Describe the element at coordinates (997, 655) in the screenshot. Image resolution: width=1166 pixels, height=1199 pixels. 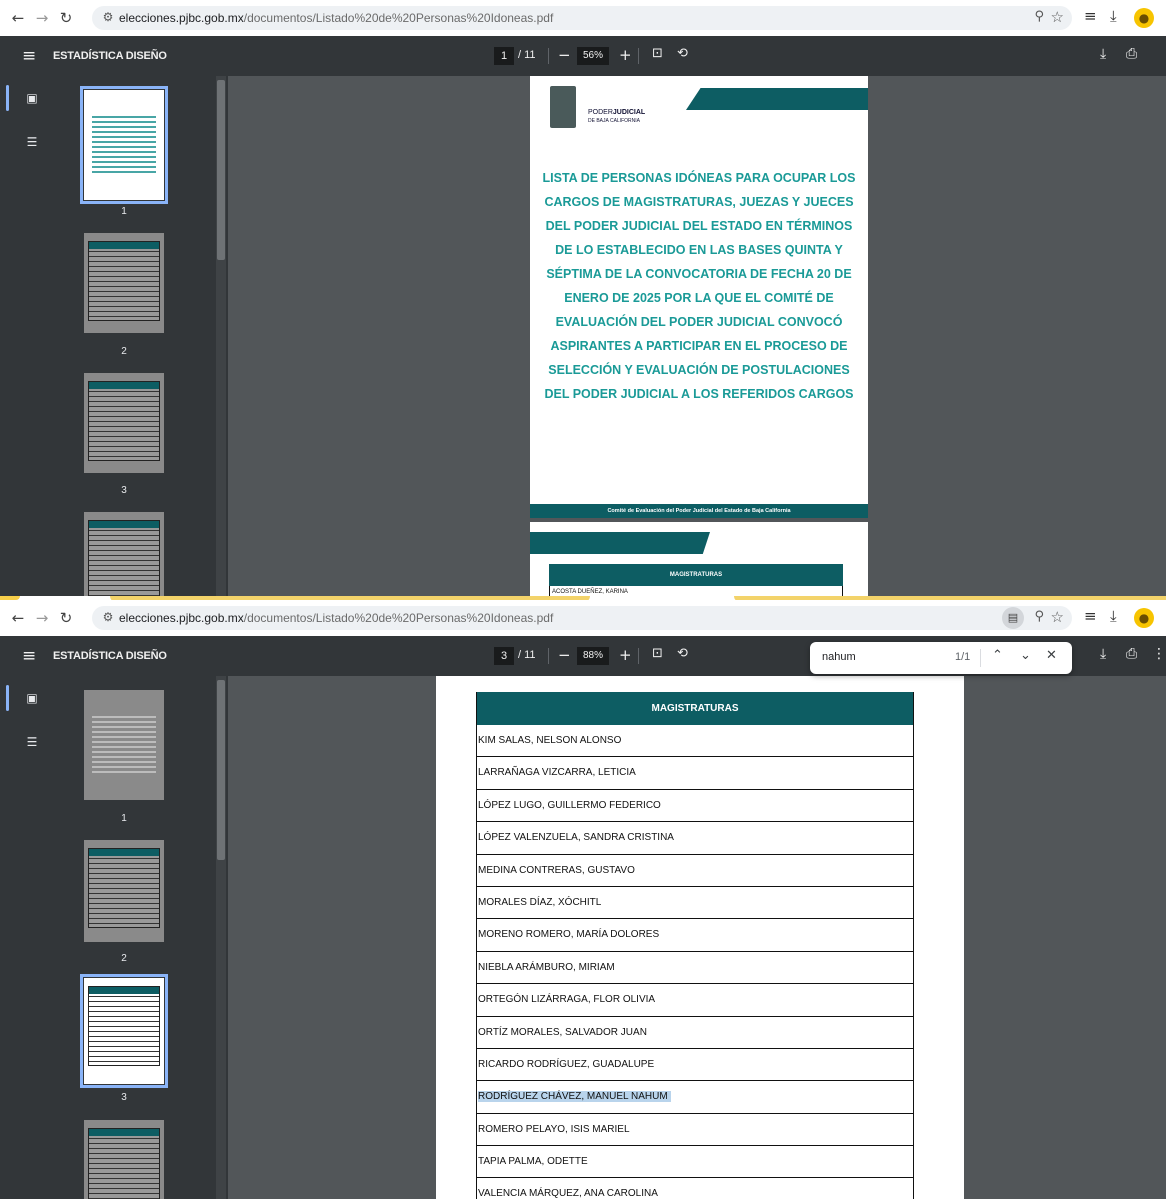
I see `chevron-up-icon: ⌃` at that location.